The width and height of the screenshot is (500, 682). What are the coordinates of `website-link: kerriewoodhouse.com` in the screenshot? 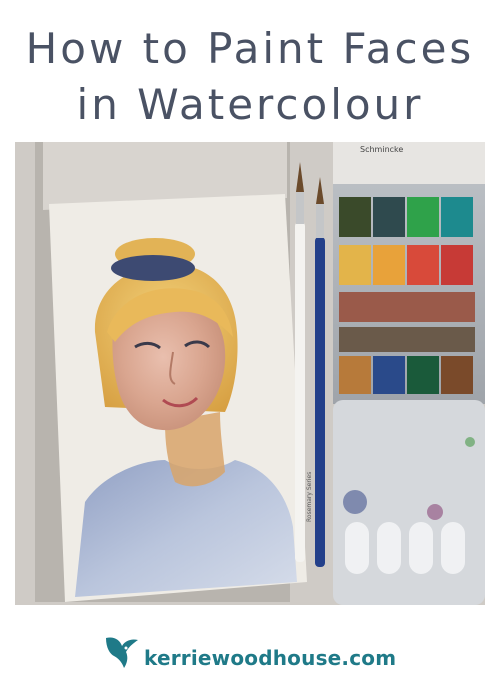 It's located at (270, 658).